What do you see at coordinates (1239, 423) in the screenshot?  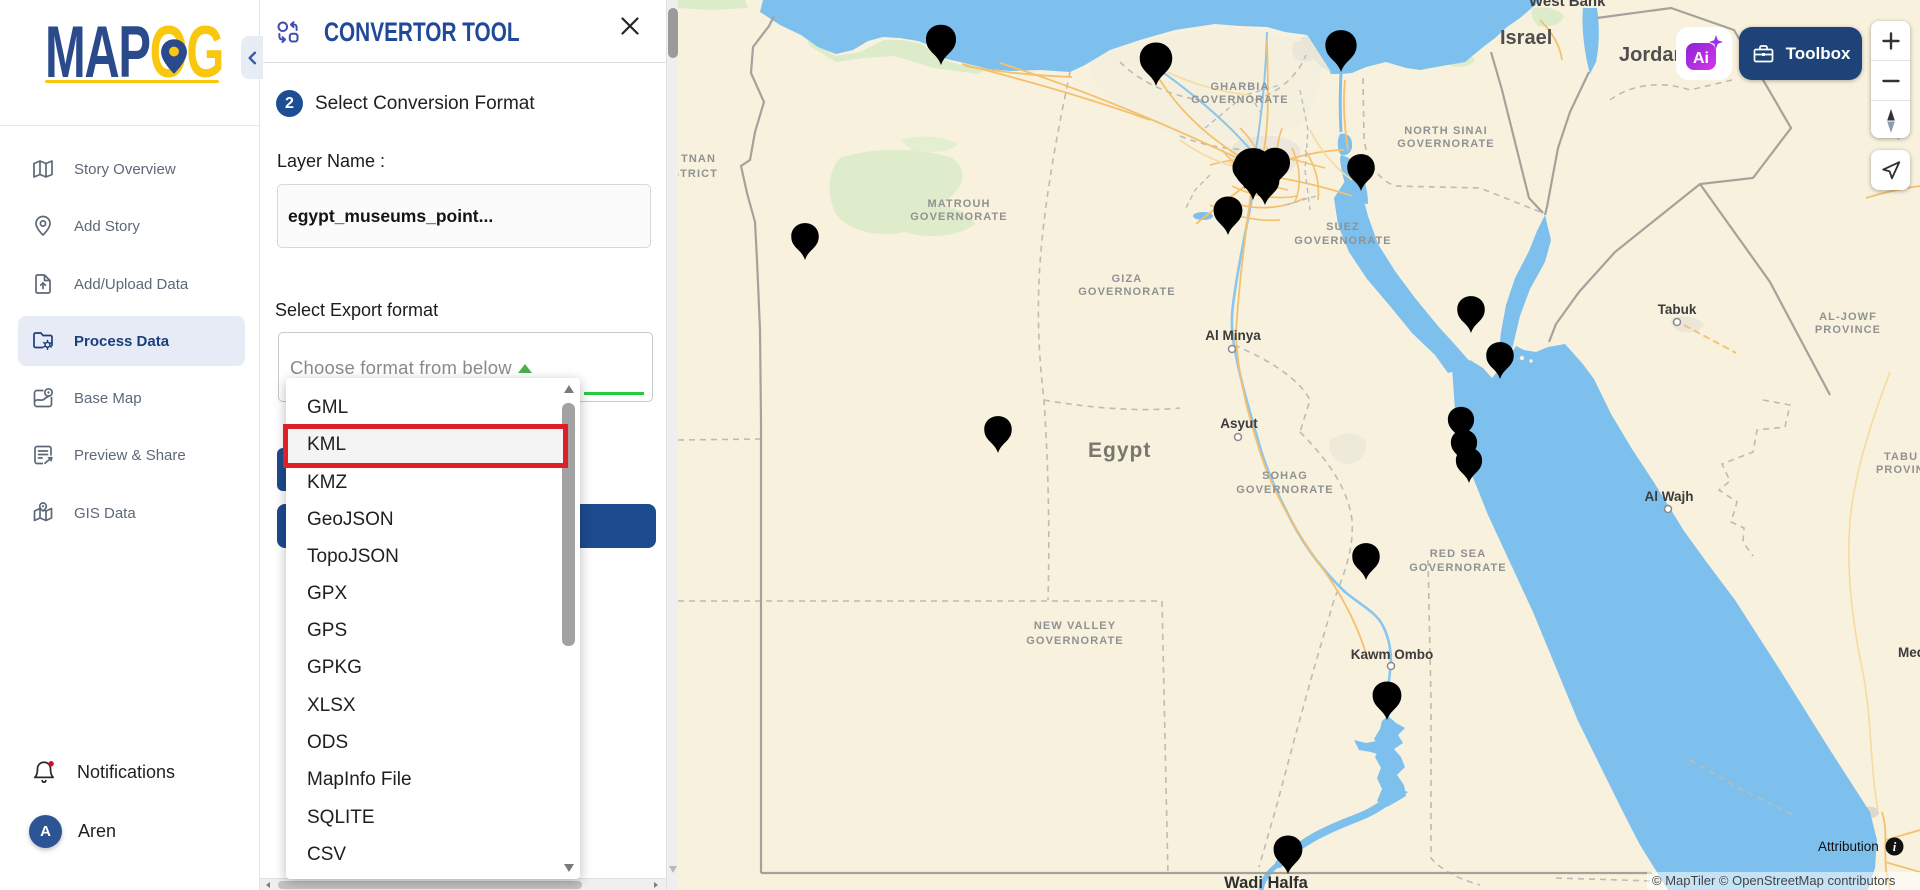 I see `svg-text: Asyut` at bounding box center [1239, 423].